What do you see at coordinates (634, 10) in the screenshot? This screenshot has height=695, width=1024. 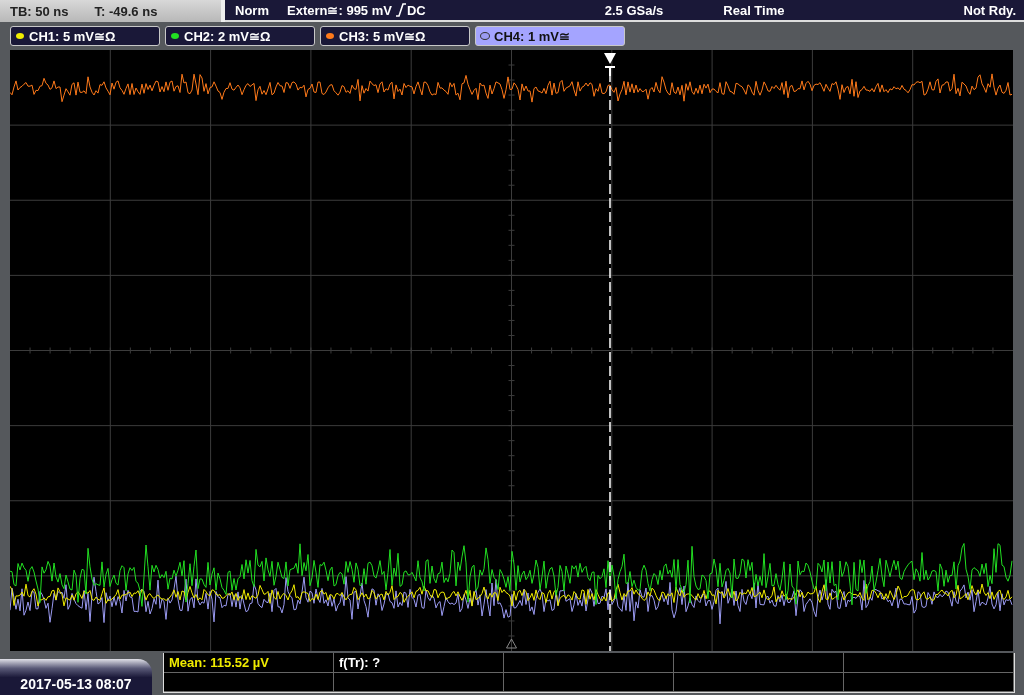 I see `sample-rate: 2.5 GSa/s` at bounding box center [634, 10].